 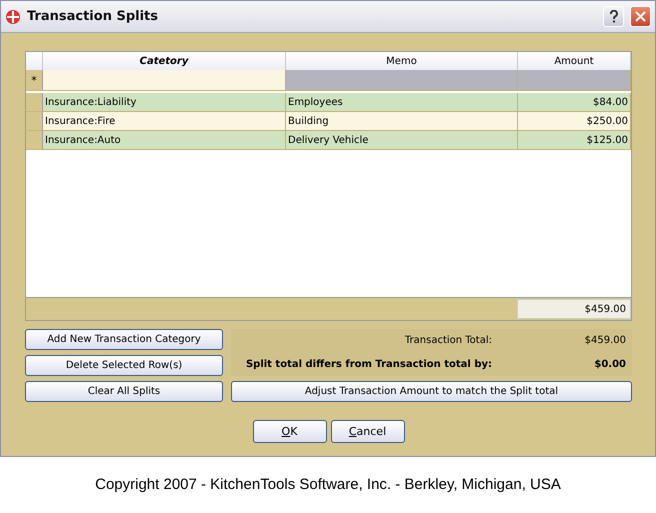 I want to click on table-cell: $125.00, so click(x=574, y=140).